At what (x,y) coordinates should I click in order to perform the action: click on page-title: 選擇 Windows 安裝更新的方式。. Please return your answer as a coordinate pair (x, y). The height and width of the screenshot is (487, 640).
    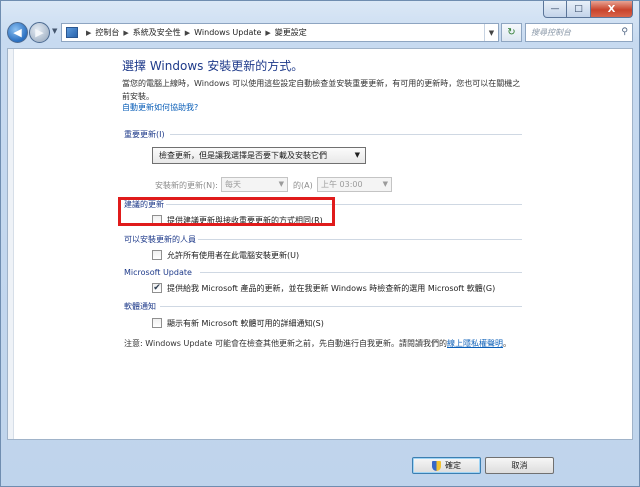
    Looking at the image, I should click on (213, 66).